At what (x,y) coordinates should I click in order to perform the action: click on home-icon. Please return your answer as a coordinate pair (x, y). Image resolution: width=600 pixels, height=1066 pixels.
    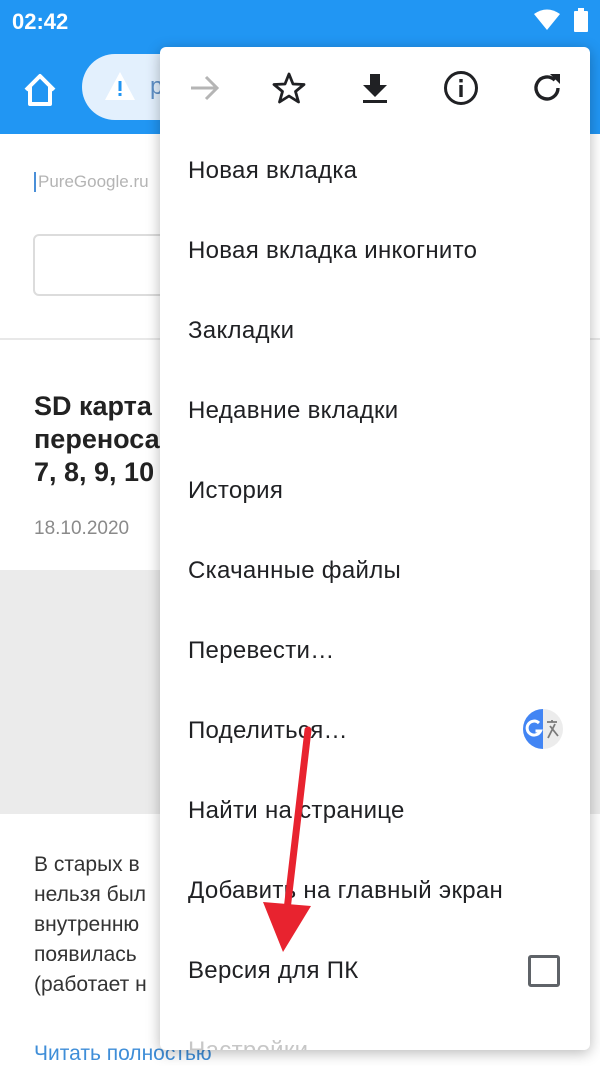
    Looking at the image, I should click on (40, 90).